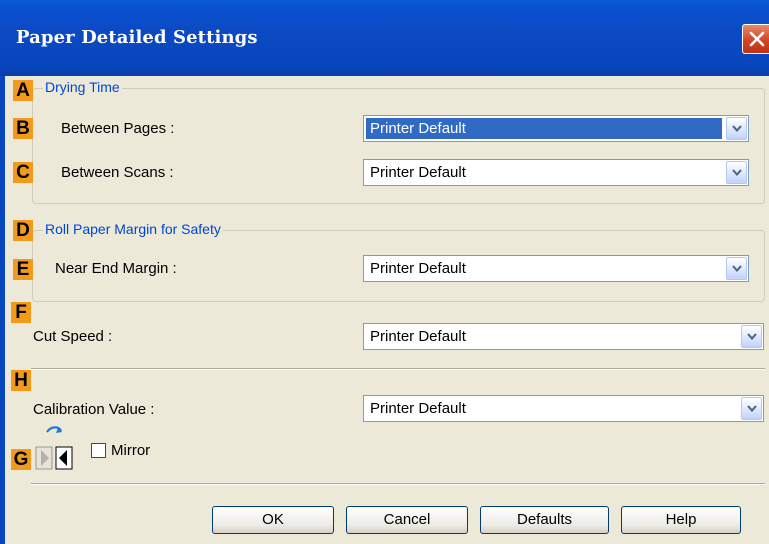 Image resolution: width=769 pixels, height=544 pixels. Describe the element at coordinates (23, 90) in the screenshot. I see `marker-a: A` at that location.